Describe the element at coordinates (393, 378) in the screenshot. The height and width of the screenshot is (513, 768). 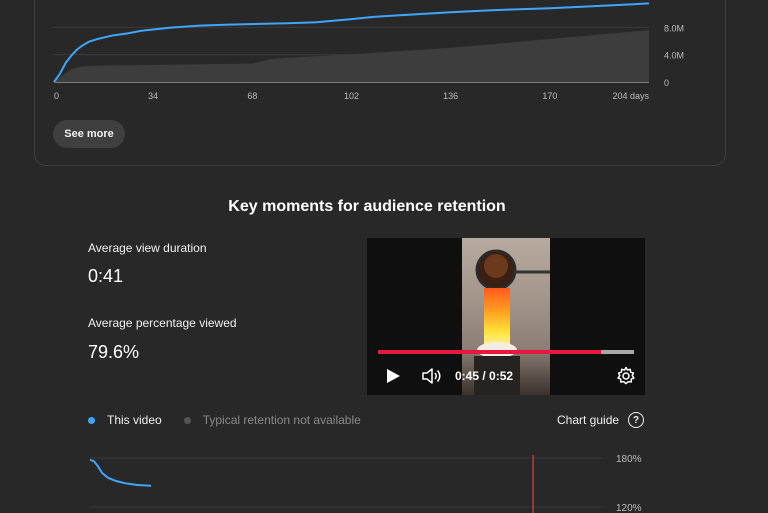
I see `play-icon` at that location.